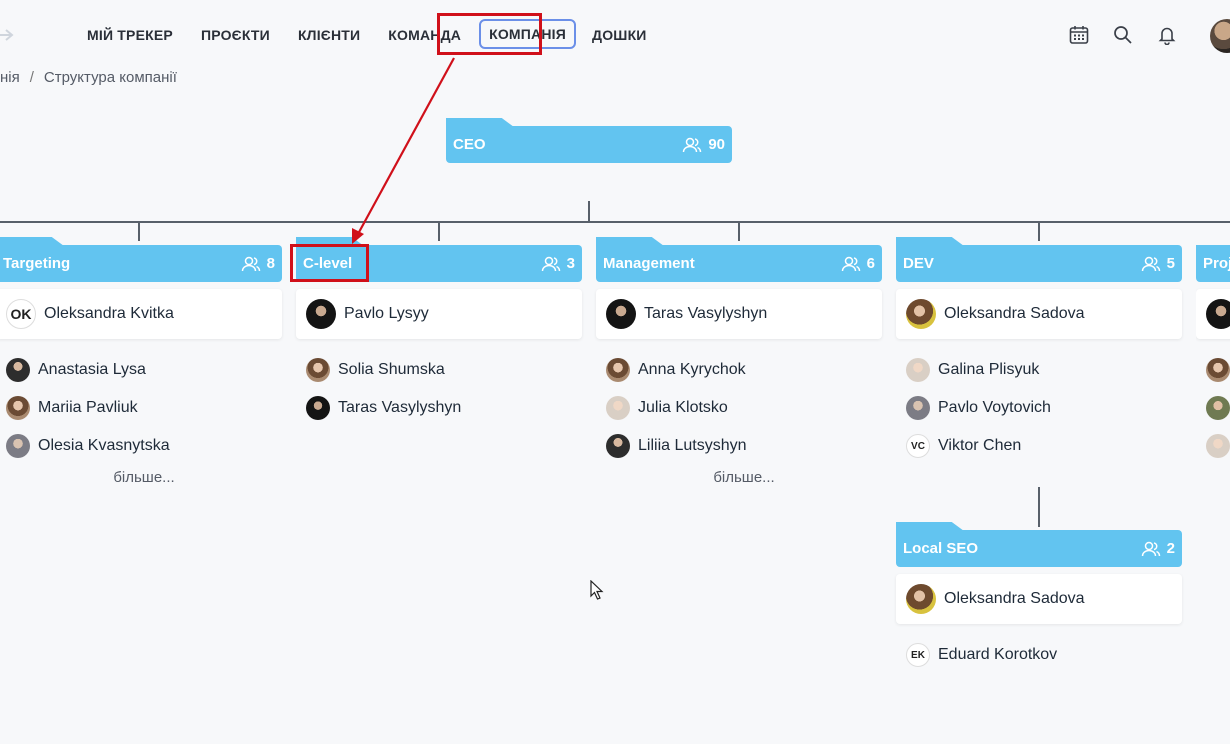 This screenshot has height=744, width=1230. Describe the element at coordinates (619, 36) in the screenshot. I see `nav-boards: ДОШКИ` at that location.